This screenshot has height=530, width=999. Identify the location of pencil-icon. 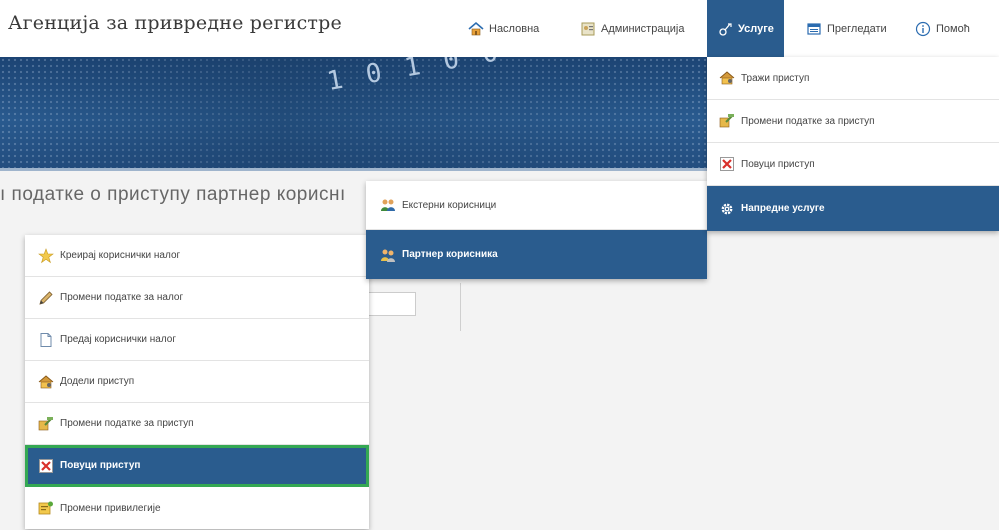
(46, 298).